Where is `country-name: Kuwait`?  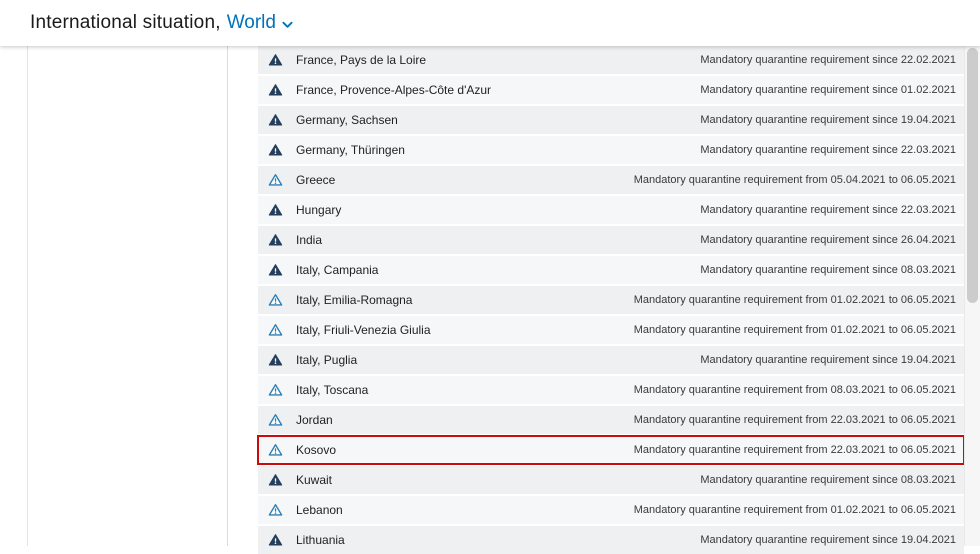
country-name: Kuwait is located at coordinates (314, 480).